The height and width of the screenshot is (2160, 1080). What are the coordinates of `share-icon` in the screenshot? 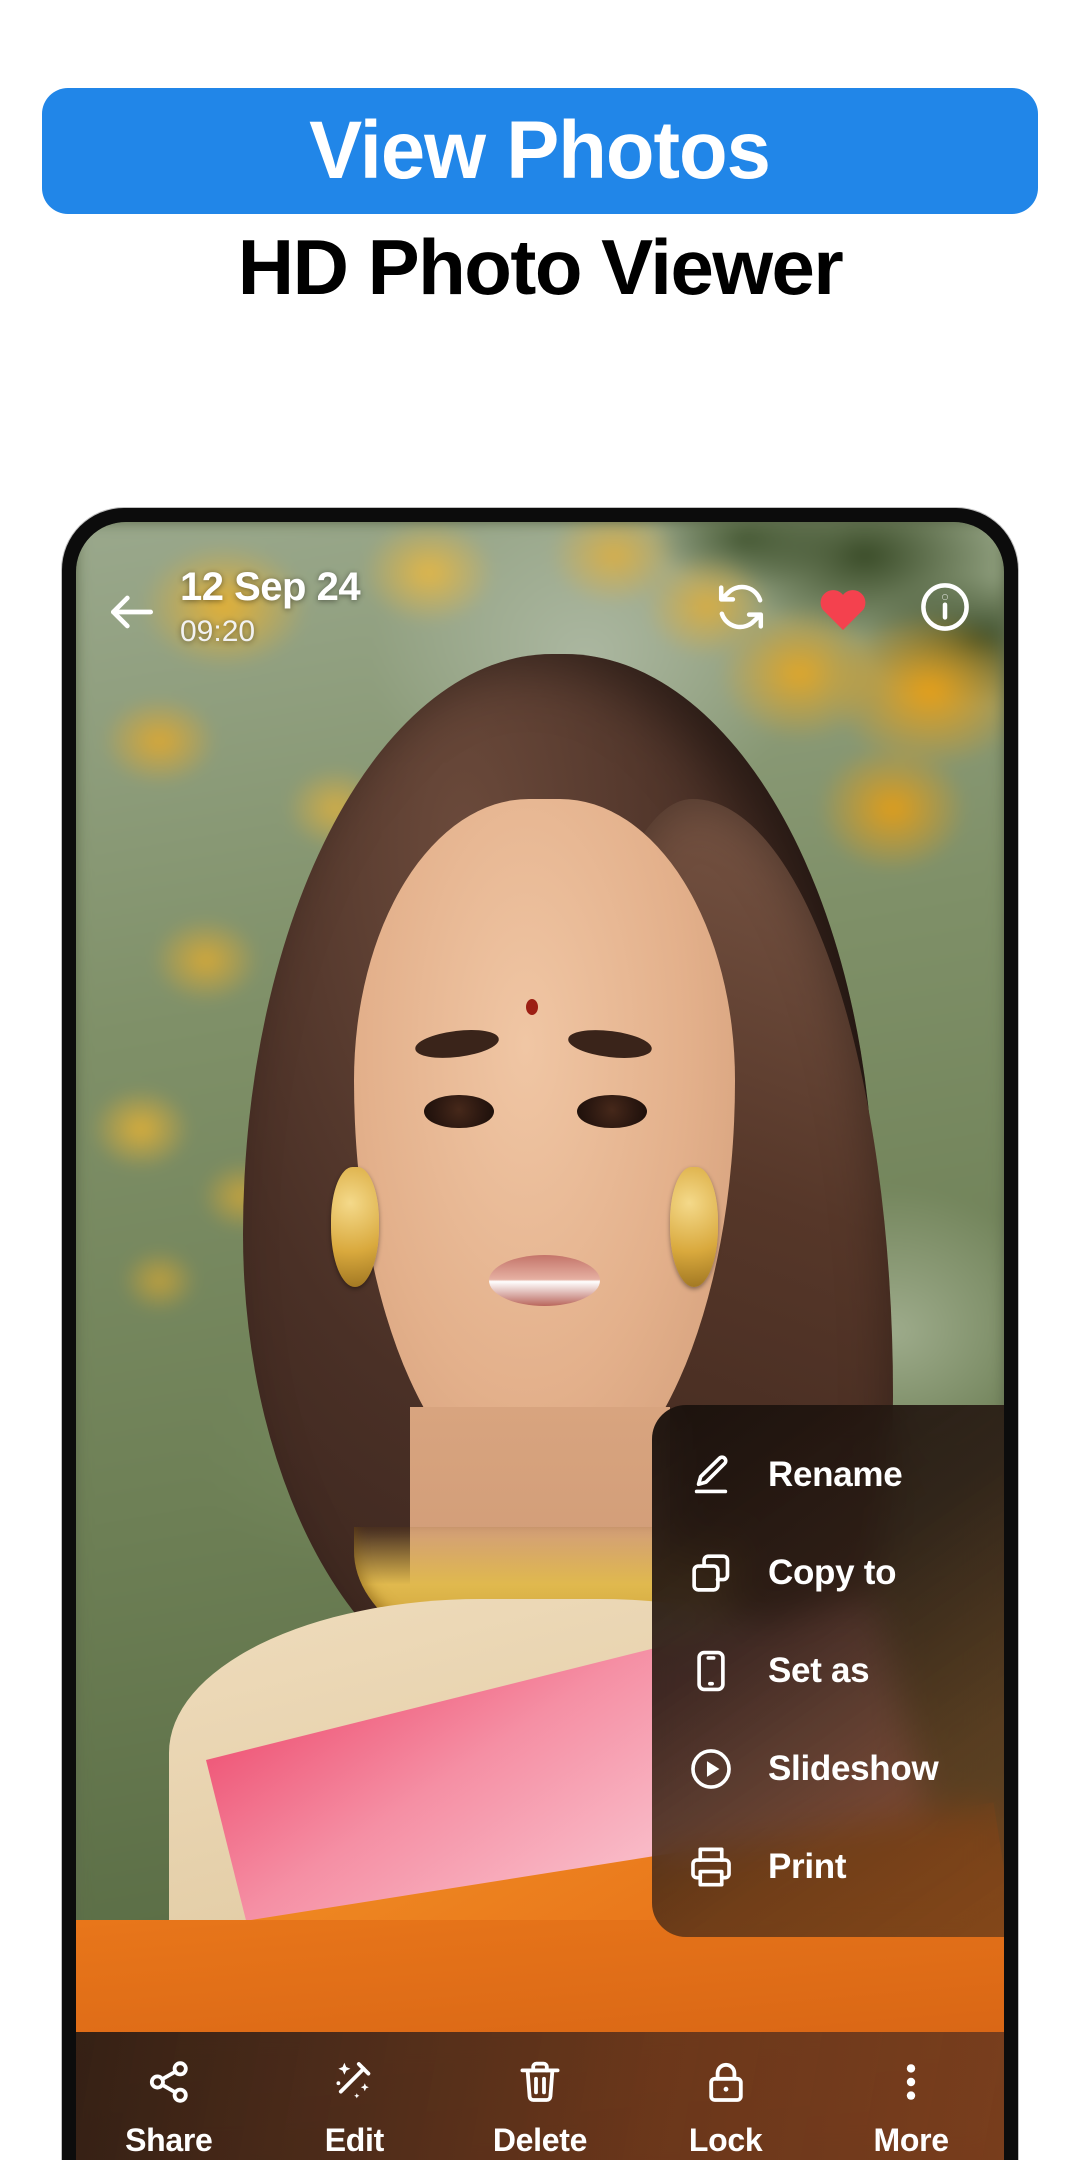 It's located at (168, 2082).